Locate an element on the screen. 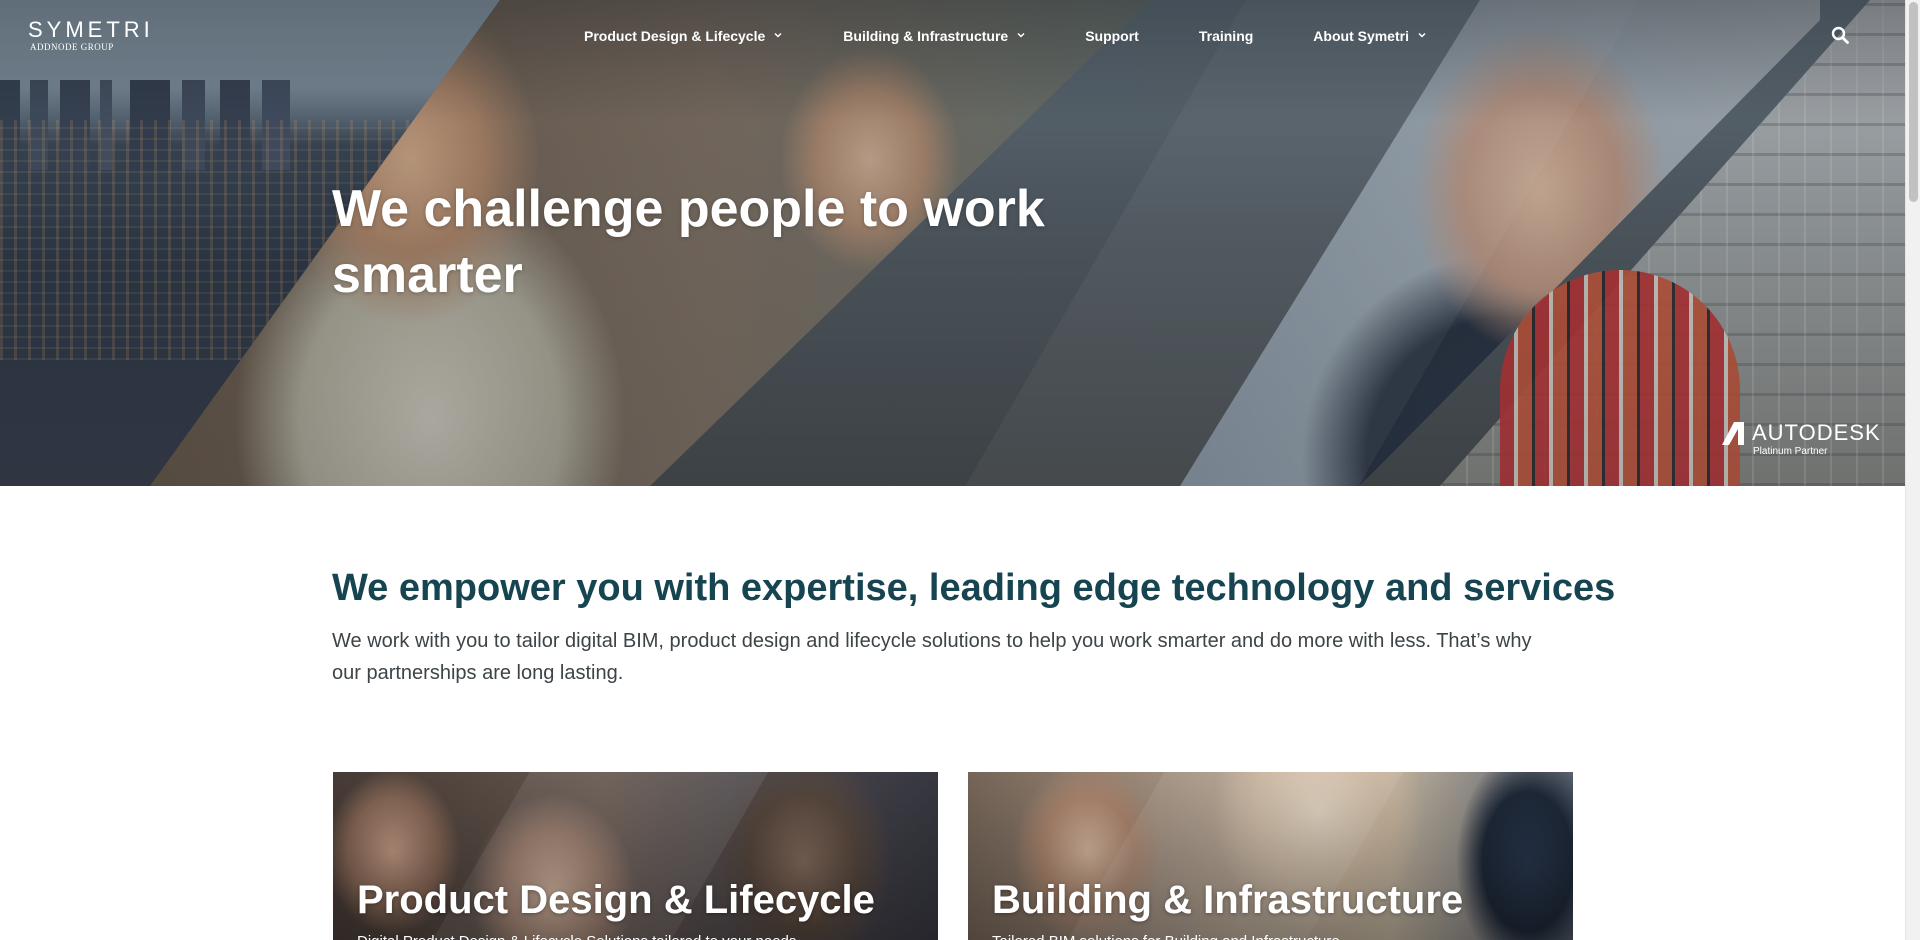 The image size is (1920, 940). logo-subtitle: ADDNODE GROUP is located at coordinates (72, 47).